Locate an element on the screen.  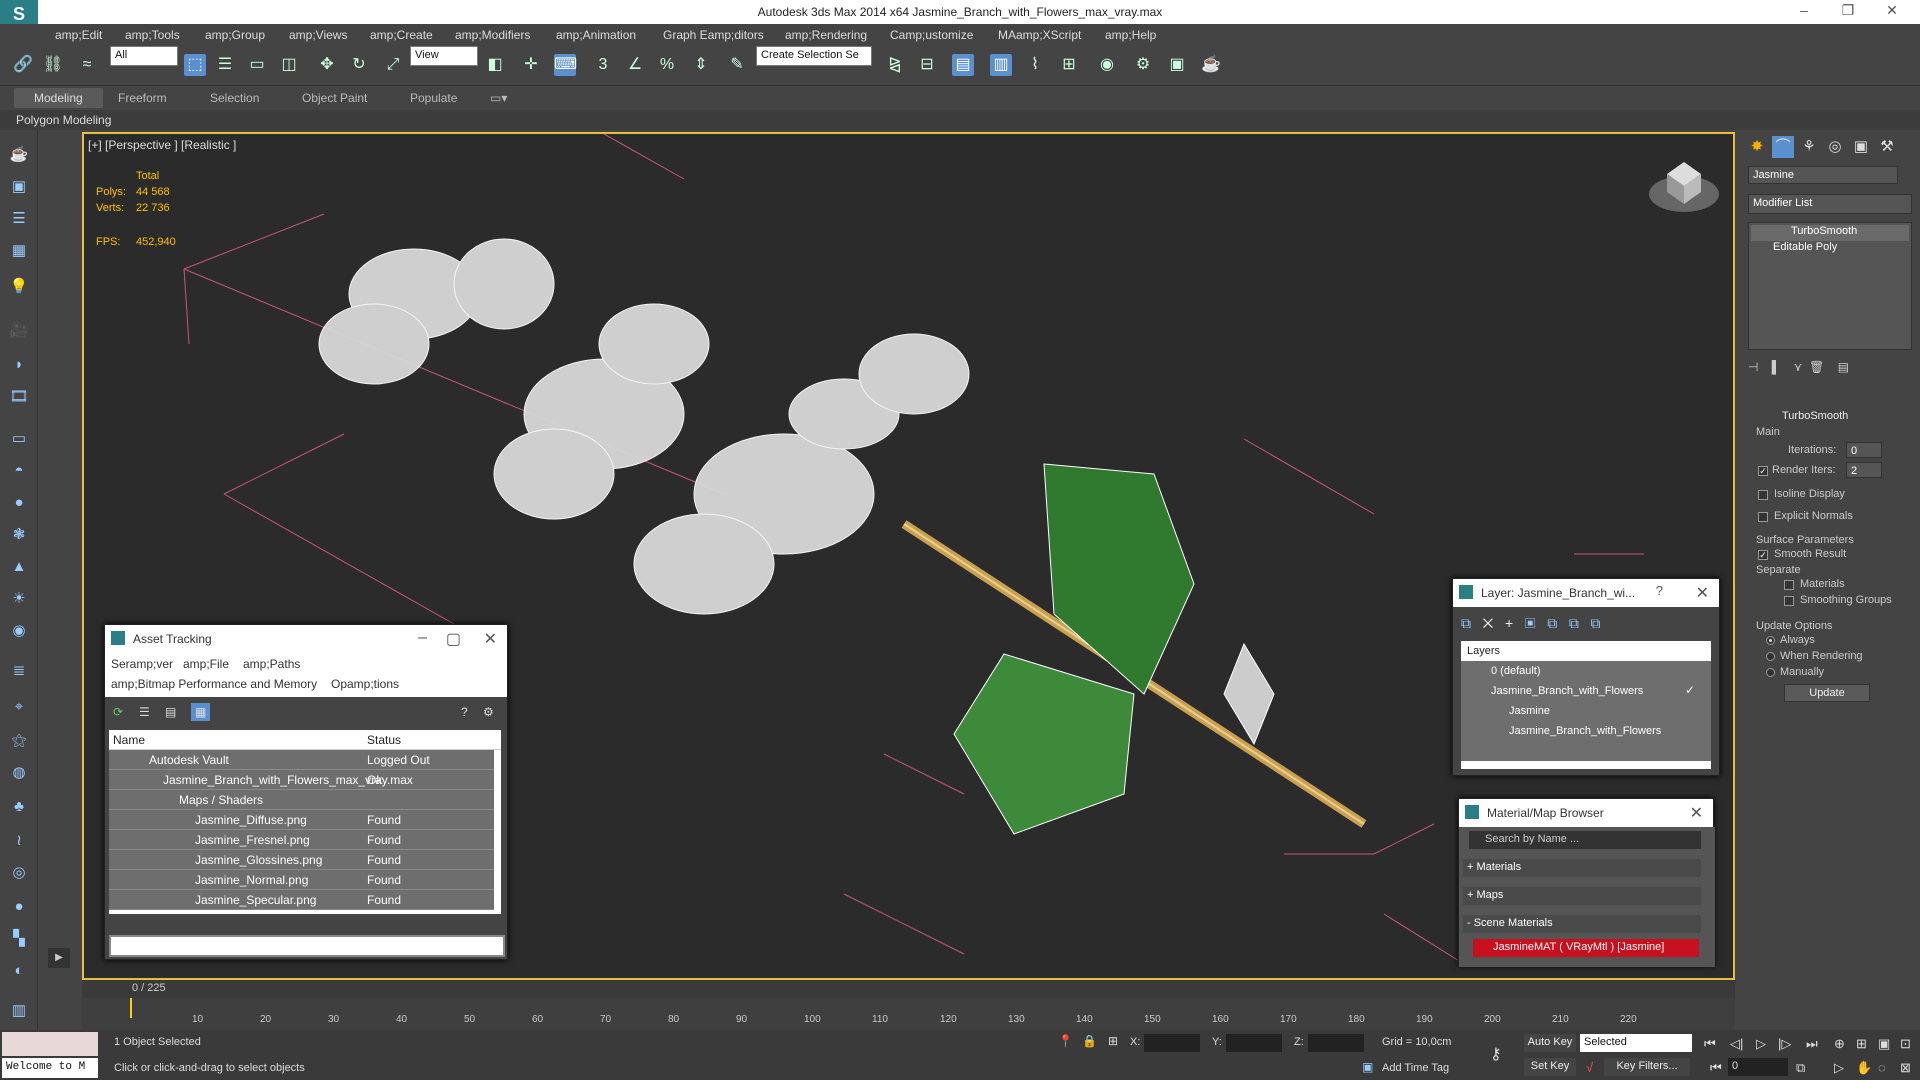
maximize-icon: ▢ is located at coordinates (453, 639).